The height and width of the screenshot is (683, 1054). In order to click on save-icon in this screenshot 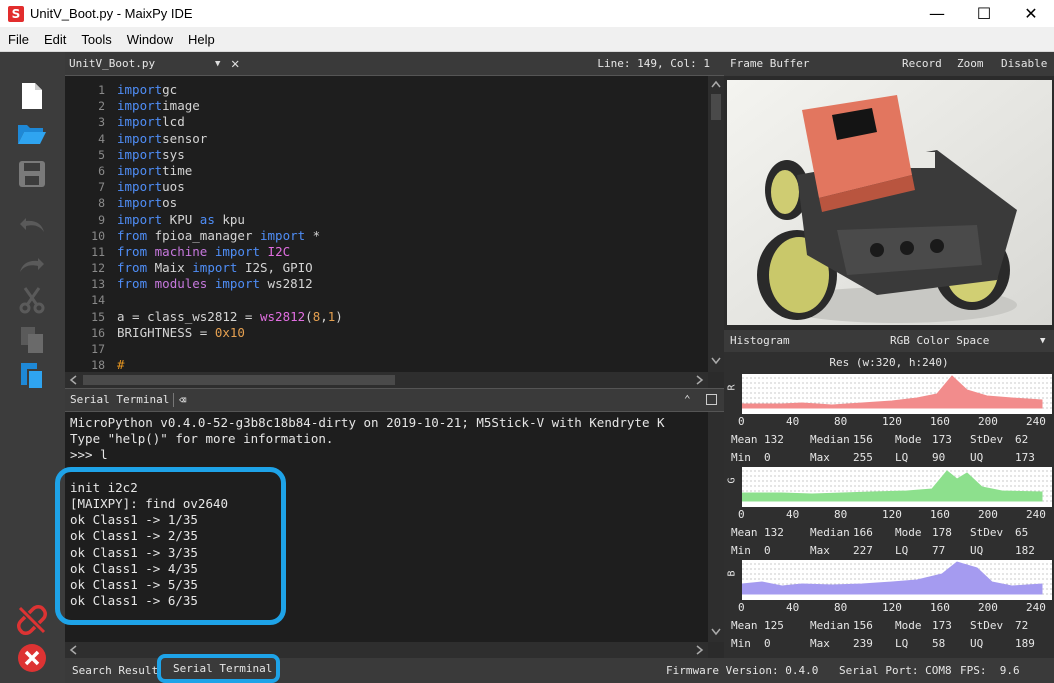, I will do `click(32, 174)`.